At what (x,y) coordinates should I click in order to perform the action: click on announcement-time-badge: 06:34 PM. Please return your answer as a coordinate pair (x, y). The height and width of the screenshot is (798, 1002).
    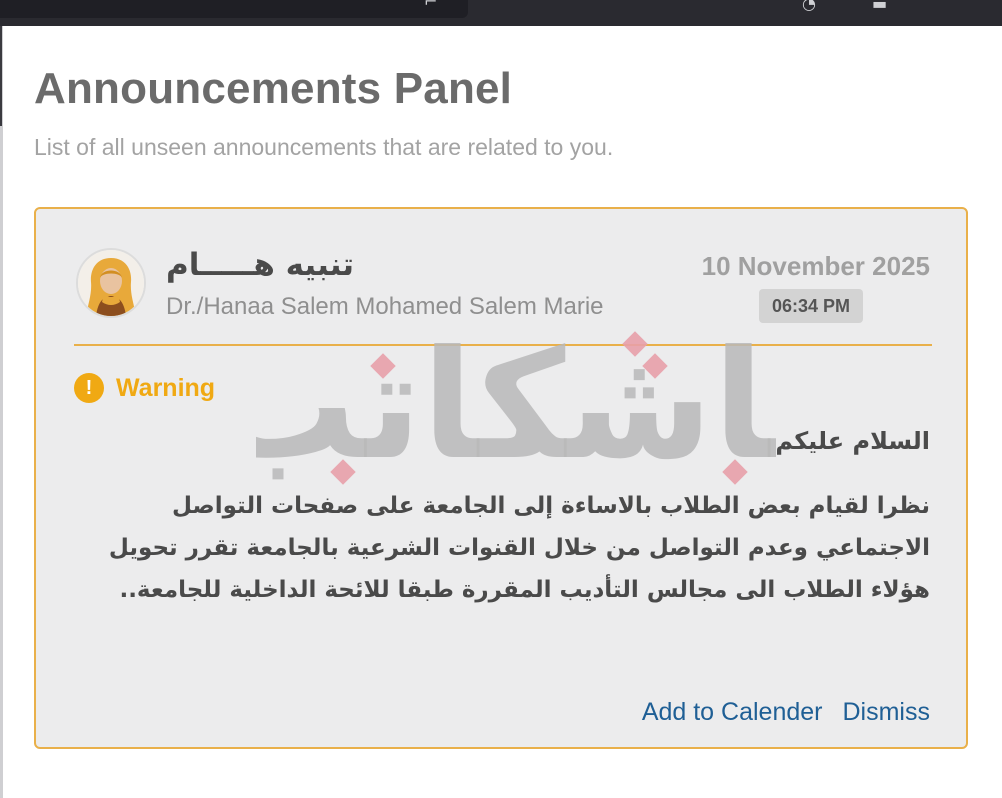
    Looking at the image, I should click on (810, 306).